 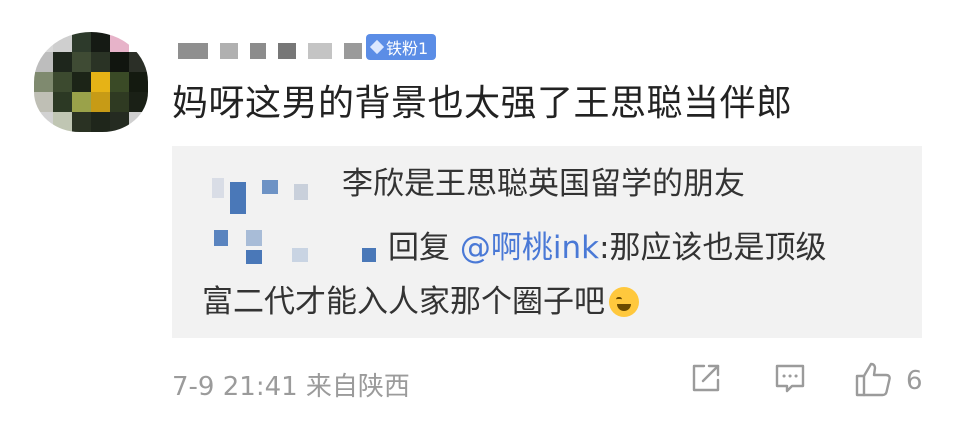 What do you see at coordinates (424, 248) in the screenshot?
I see `reply-prefix: 回复` at bounding box center [424, 248].